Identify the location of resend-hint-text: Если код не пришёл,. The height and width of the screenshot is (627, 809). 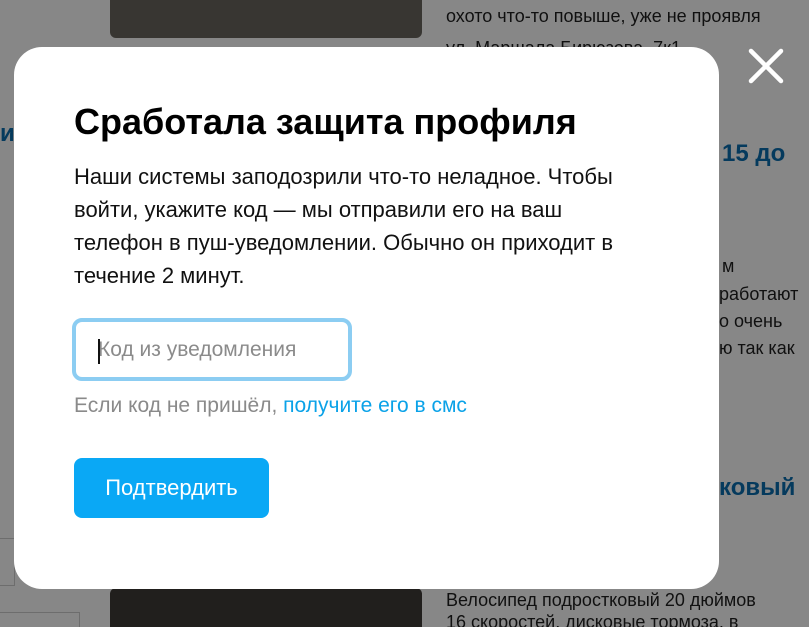
(176, 405).